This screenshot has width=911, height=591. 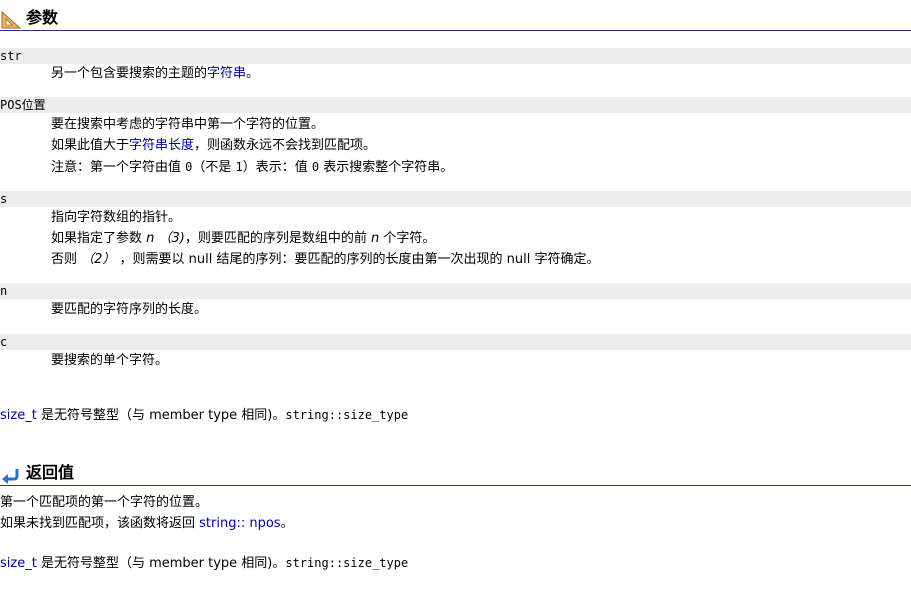 I want to click on size-t-link-2: size_t, so click(x=18, y=563).